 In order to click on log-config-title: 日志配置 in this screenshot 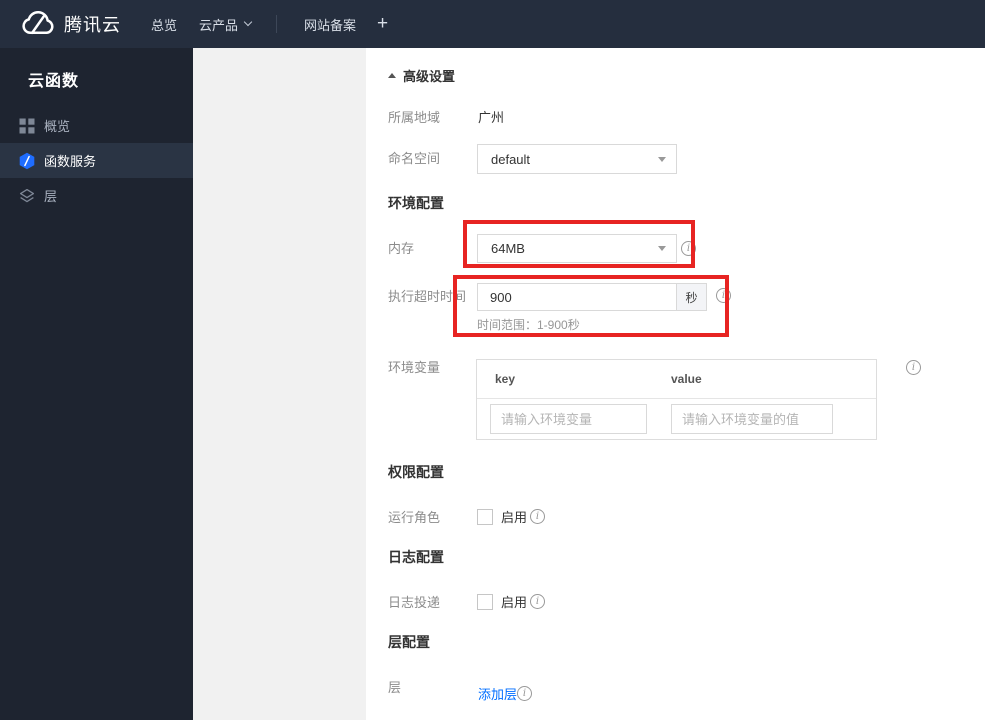, I will do `click(416, 557)`.